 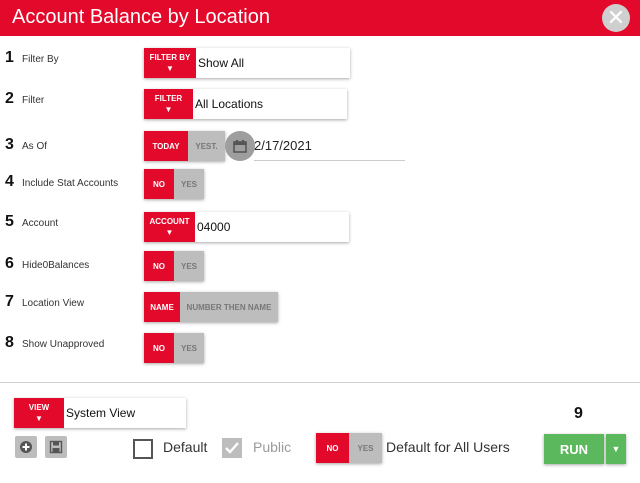 What do you see at coordinates (246, 227) in the screenshot?
I see `account-dropdown: ACCOUNT ▼ 04000` at bounding box center [246, 227].